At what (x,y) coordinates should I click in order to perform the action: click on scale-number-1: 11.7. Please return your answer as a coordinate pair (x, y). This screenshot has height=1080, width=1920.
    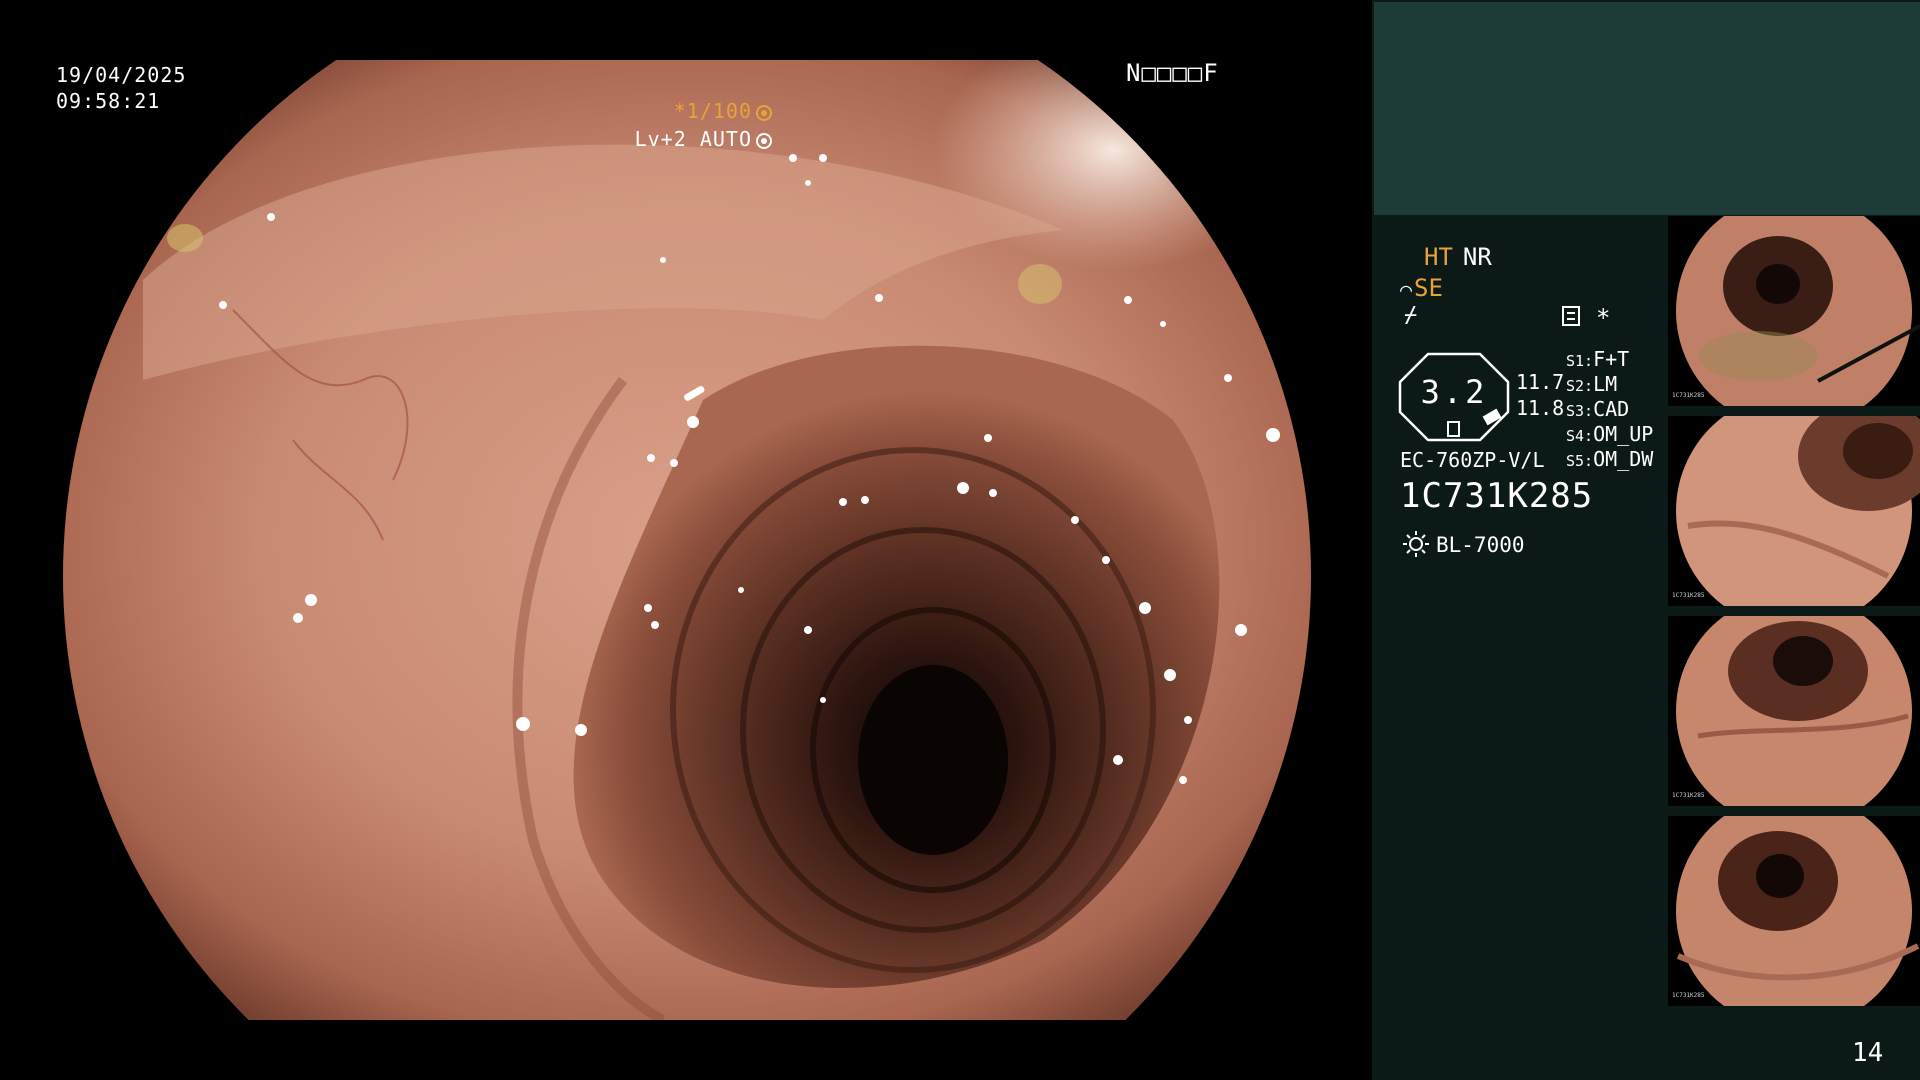
    Looking at the image, I should click on (1540, 382).